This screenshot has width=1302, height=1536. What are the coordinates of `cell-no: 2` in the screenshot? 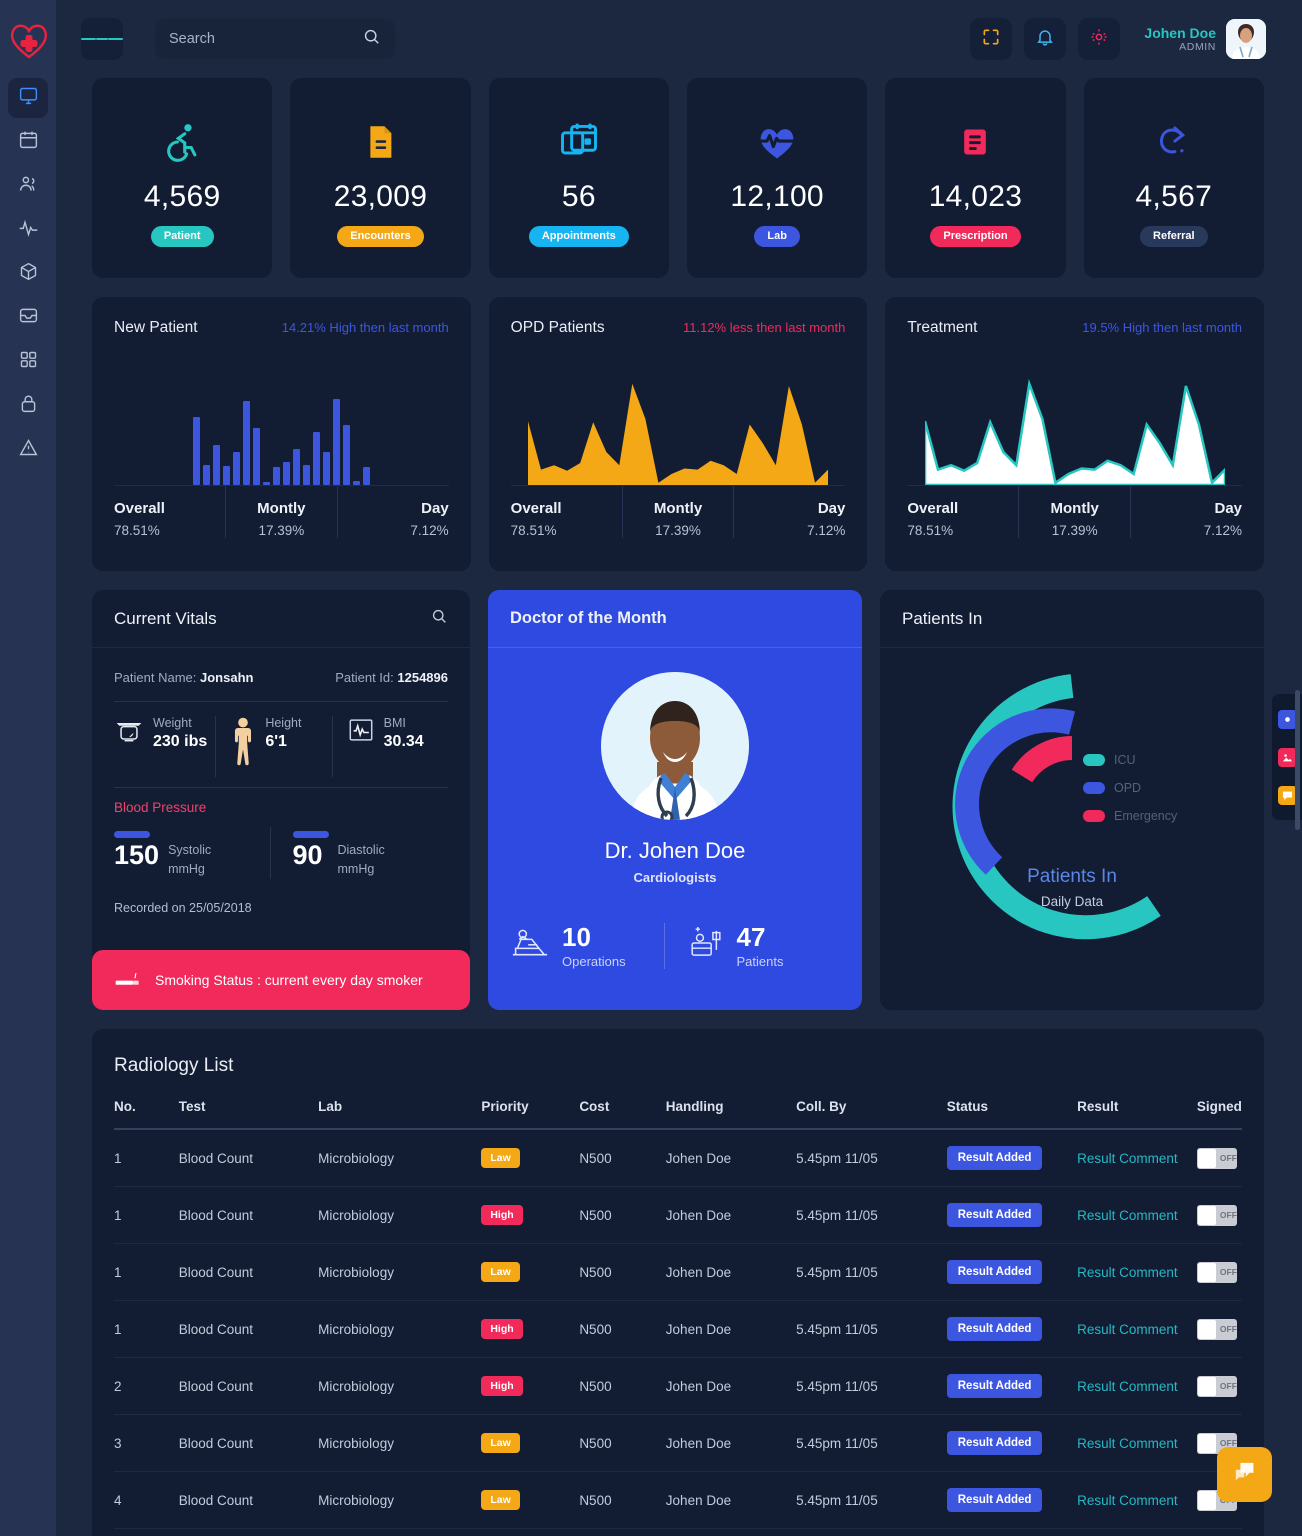 It's located at (146, 1386).